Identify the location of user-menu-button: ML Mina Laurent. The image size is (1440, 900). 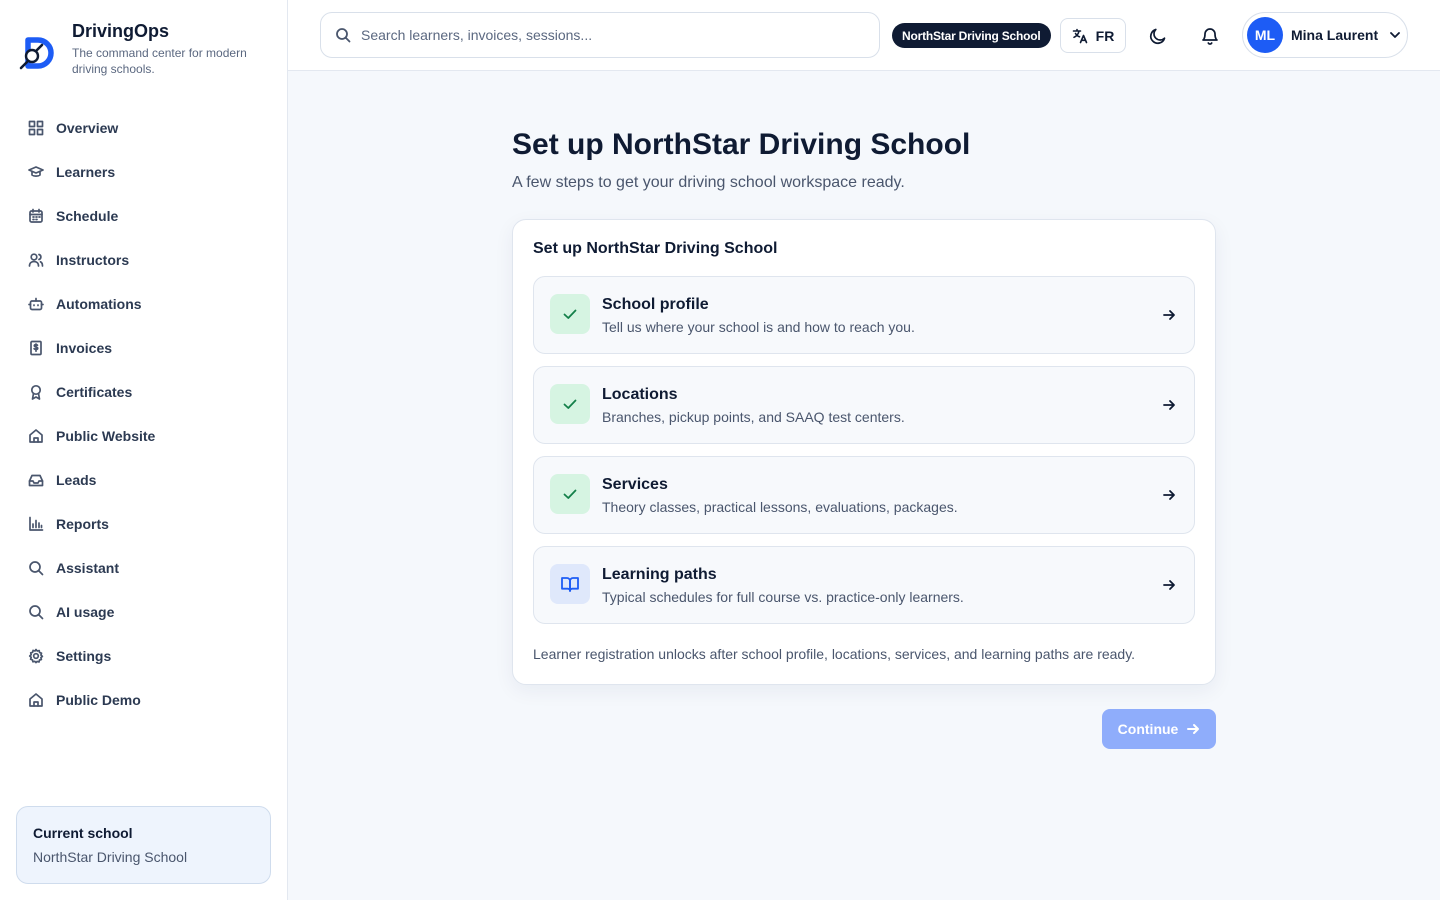
(1325, 35).